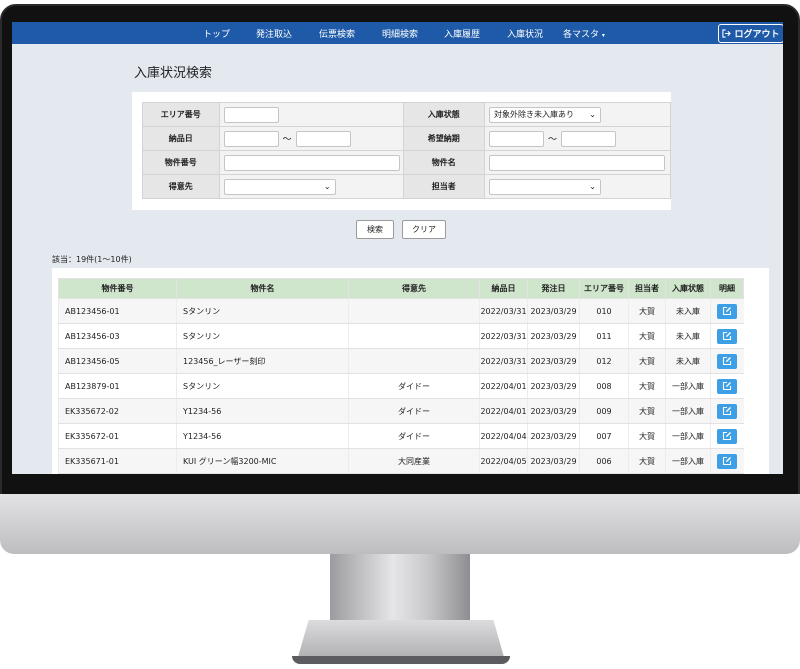  What do you see at coordinates (414, 288) in the screenshot?
I see `col-header-customer: 得意先` at bounding box center [414, 288].